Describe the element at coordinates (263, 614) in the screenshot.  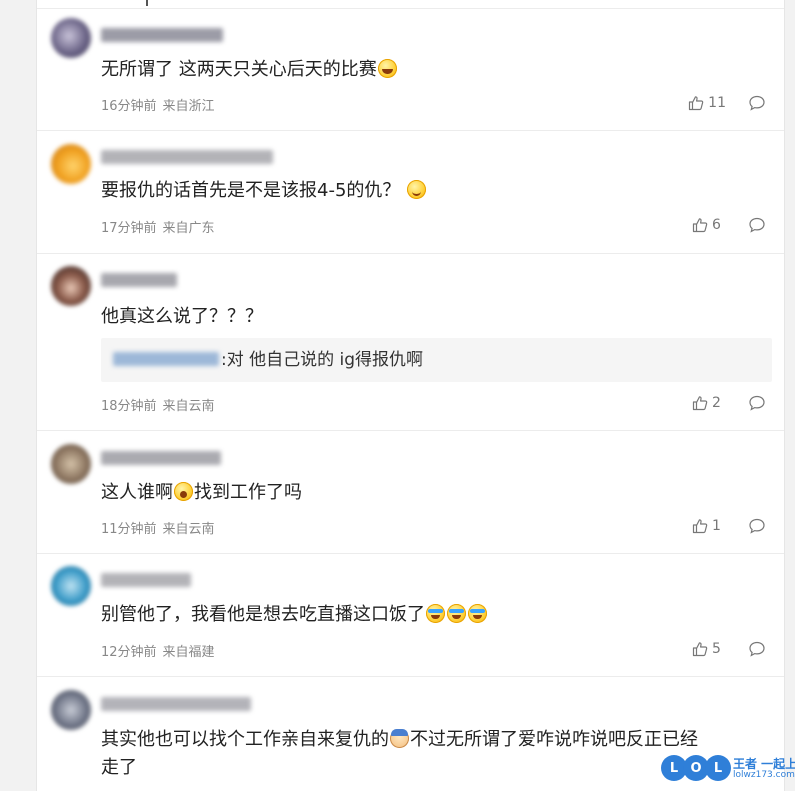
I see `comment-body: 别管他了，我看他是想去吃直播这口饭了` at that location.